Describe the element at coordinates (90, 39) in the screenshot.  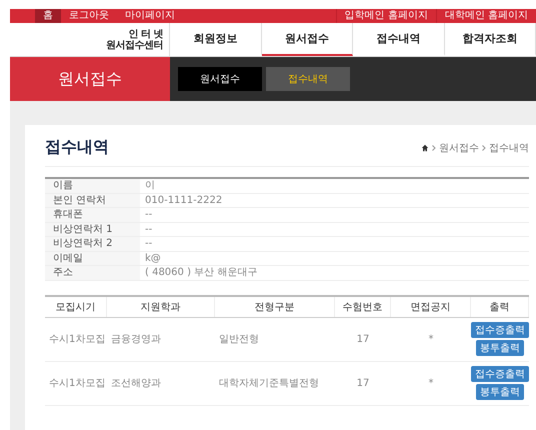
I see `site-logo: 인 터 넷 원서접수센터` at that location.